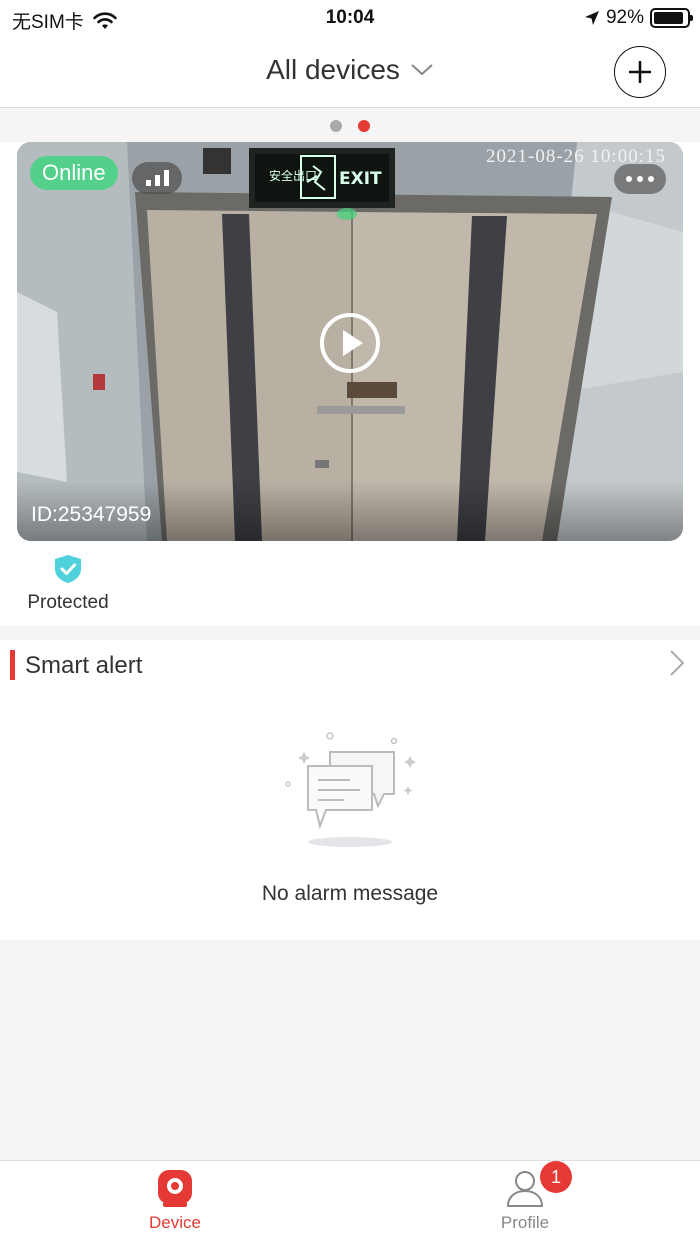 This screenshot has height=1244, width=700. Describe the element at coordinates (669, 18) in the screenshot. I see `battery-level-fill` at that location.